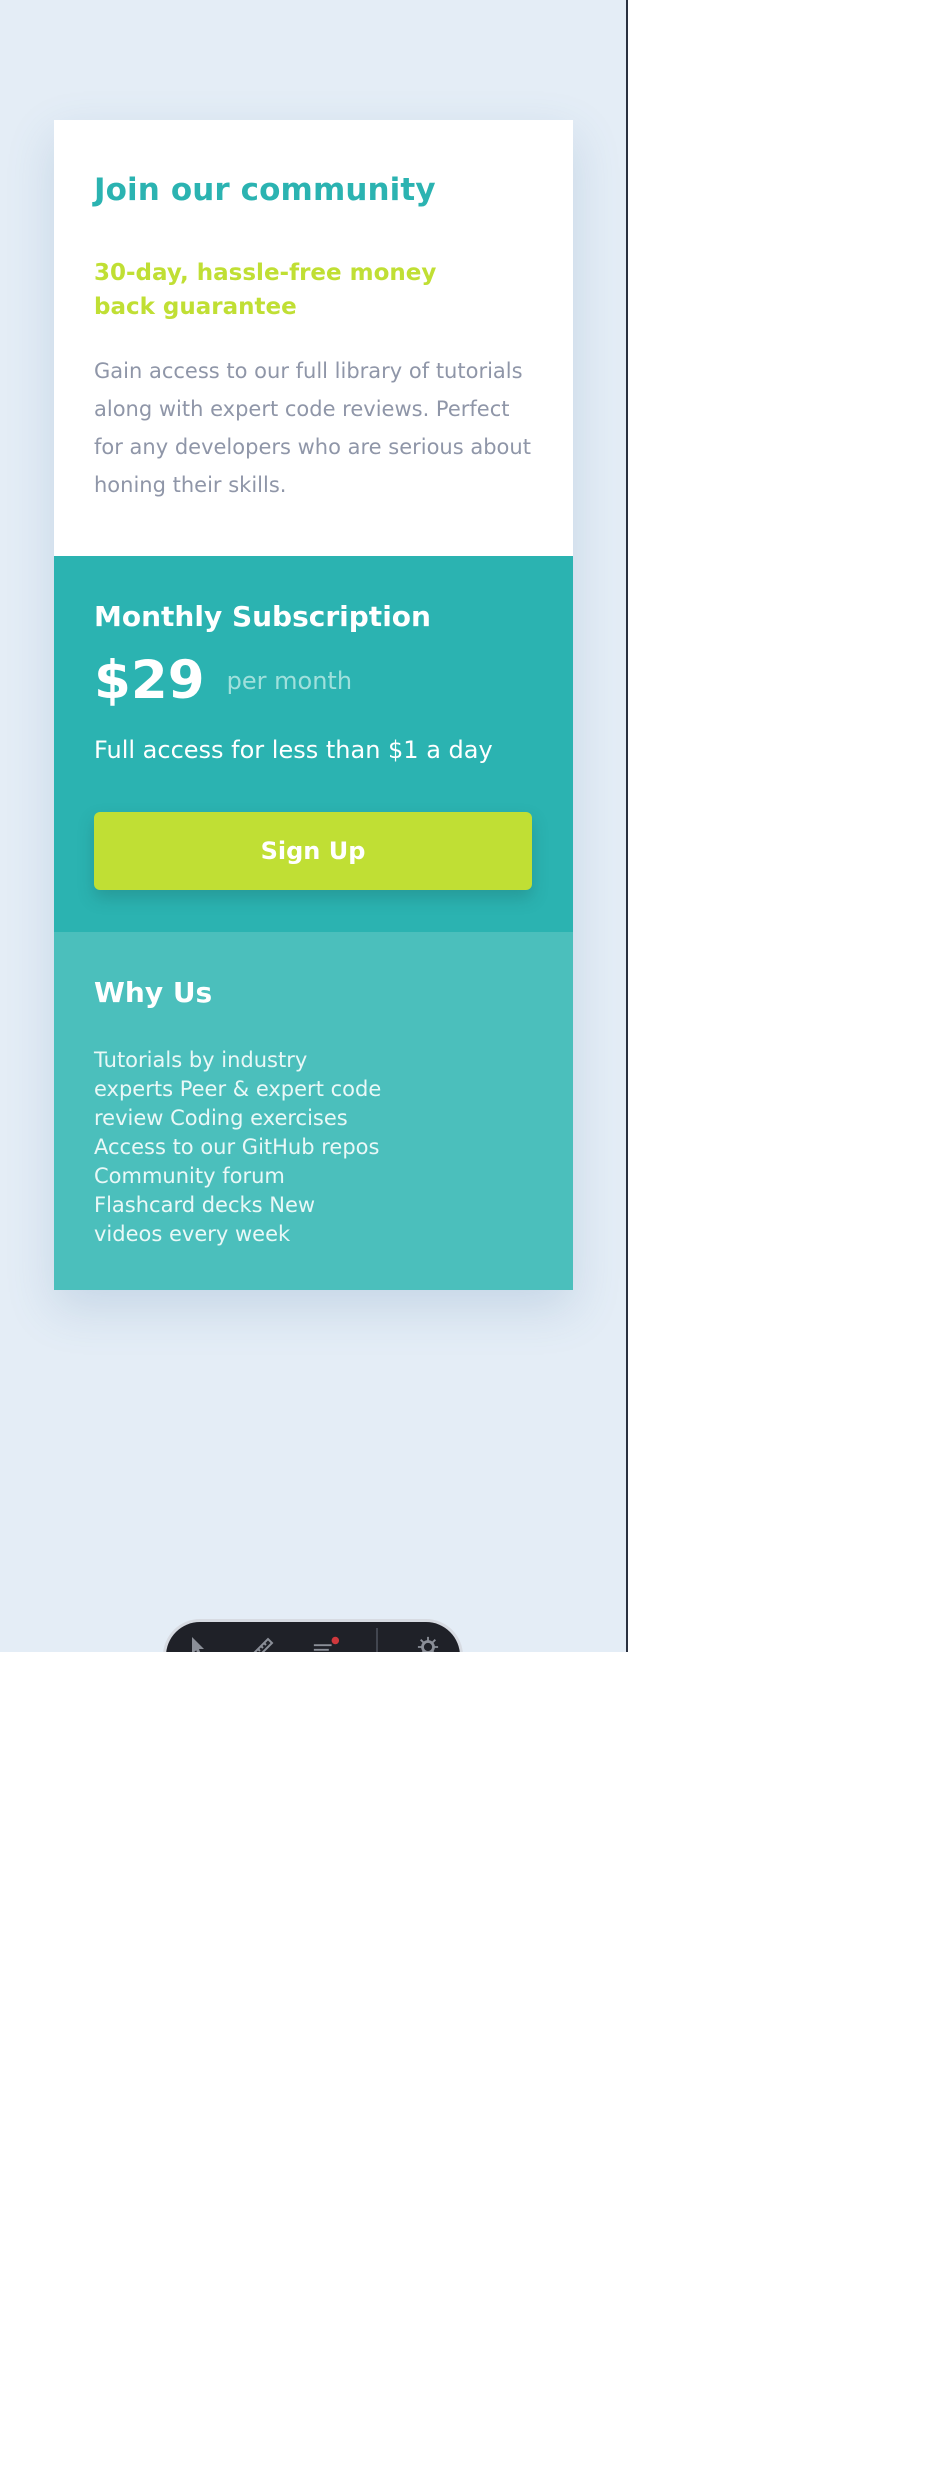 The height and width of the screenshot is (2475, 937). Describe the element at coordinates (377, 1640) in the screenshot. I see `toolbar-divider` at that location.